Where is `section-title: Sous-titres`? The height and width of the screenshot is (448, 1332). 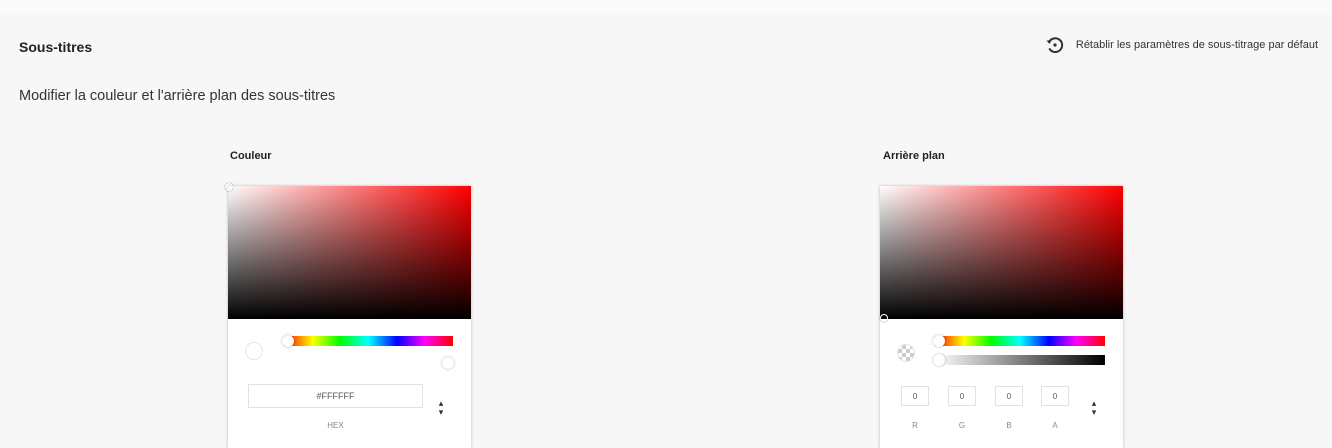
section-title: Sous-titres is located at coordinates (56, 47).